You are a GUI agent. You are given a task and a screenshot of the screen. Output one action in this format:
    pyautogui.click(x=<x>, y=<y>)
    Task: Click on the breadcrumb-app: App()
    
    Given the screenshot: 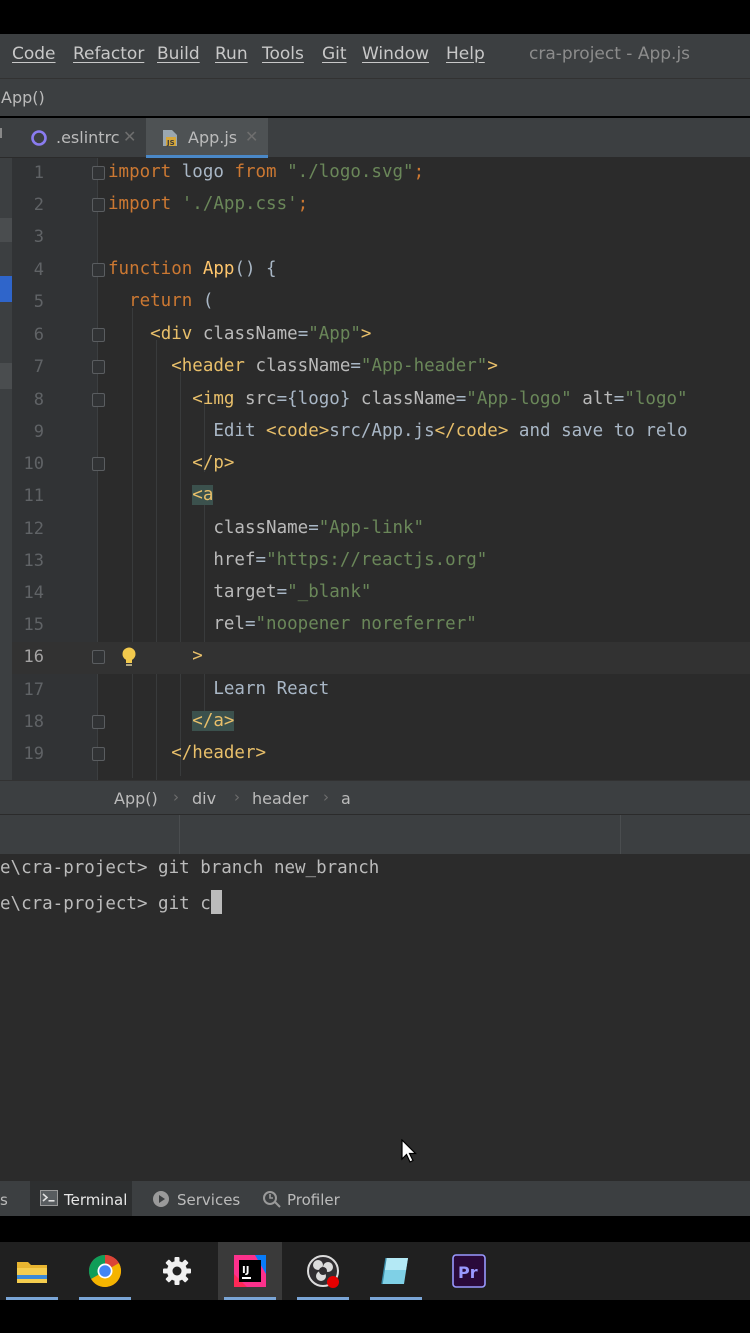 What is the action you would take?
    pyautogui.click(x=136, y=798)
    